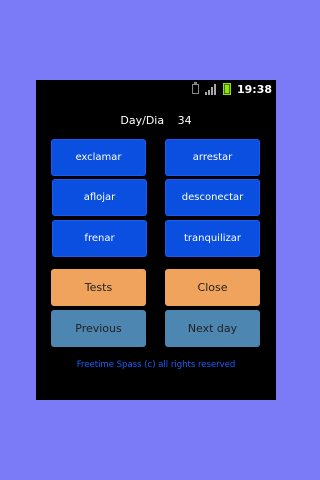 This screenshot has height=480, width=320. What do you see at coordinates (212, 287) in the screenshot?
I see `close-button: Close` at bounding box center [212, 287].